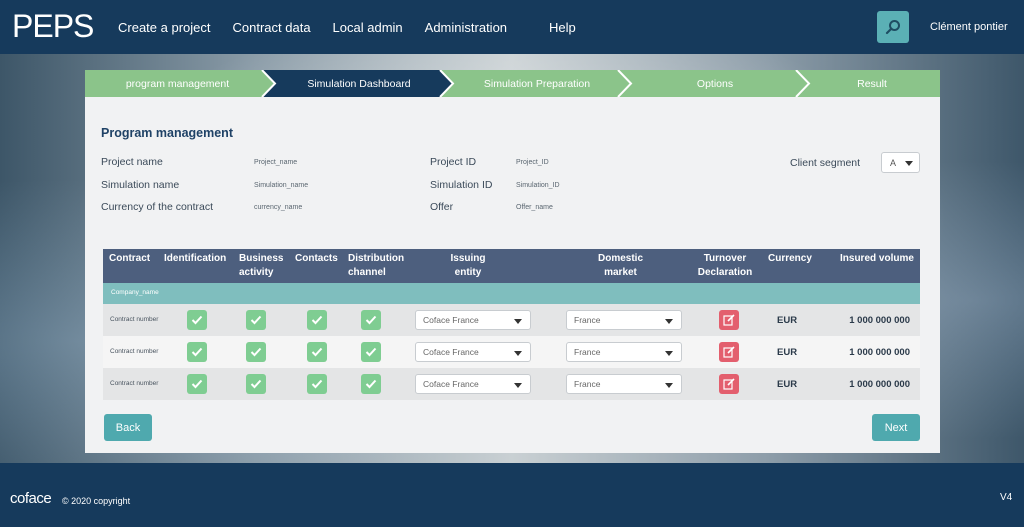 The height and width of the screenshot is (527, 1024). Describe the element at coordinates (272, 27) in the screenshot. I see `nav-contract-data: Contract data` at that location.